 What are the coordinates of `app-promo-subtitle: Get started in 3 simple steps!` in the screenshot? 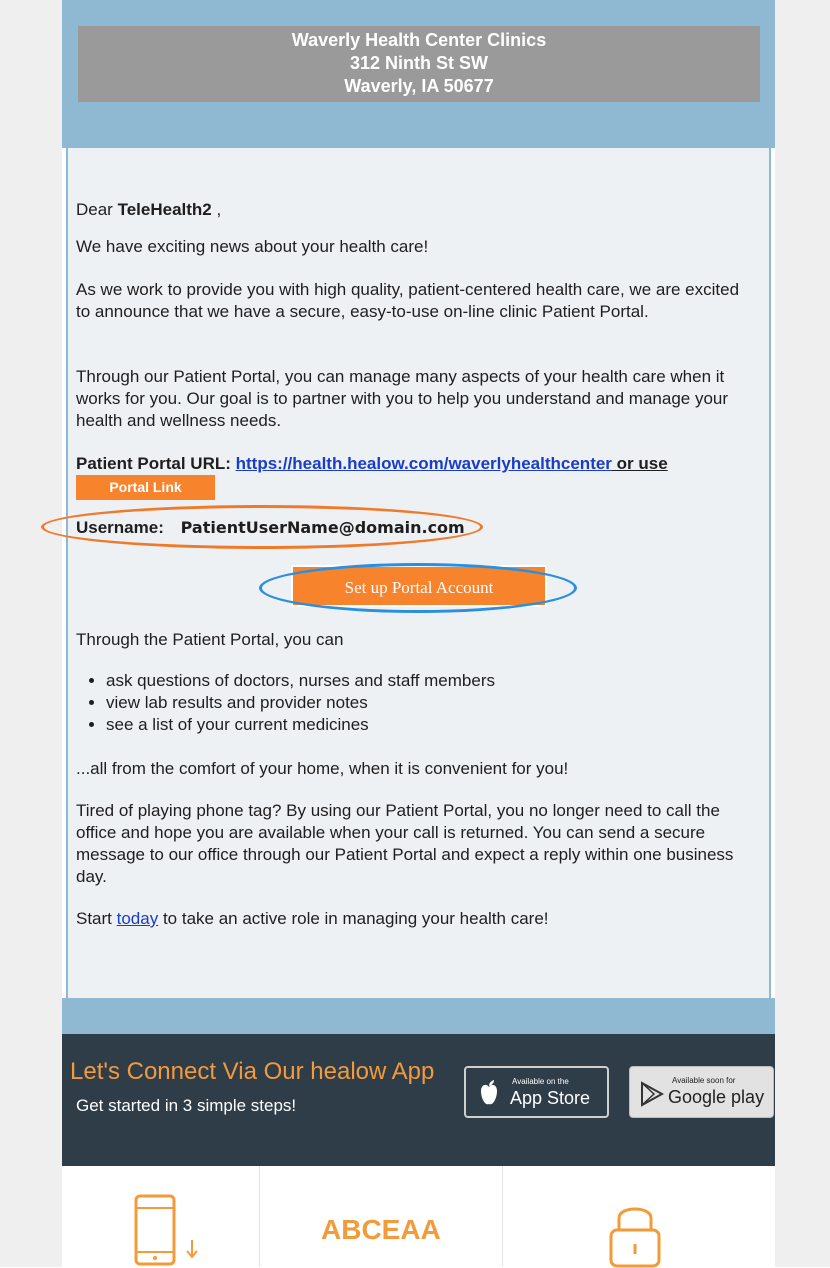 It's located at (186, 1105).